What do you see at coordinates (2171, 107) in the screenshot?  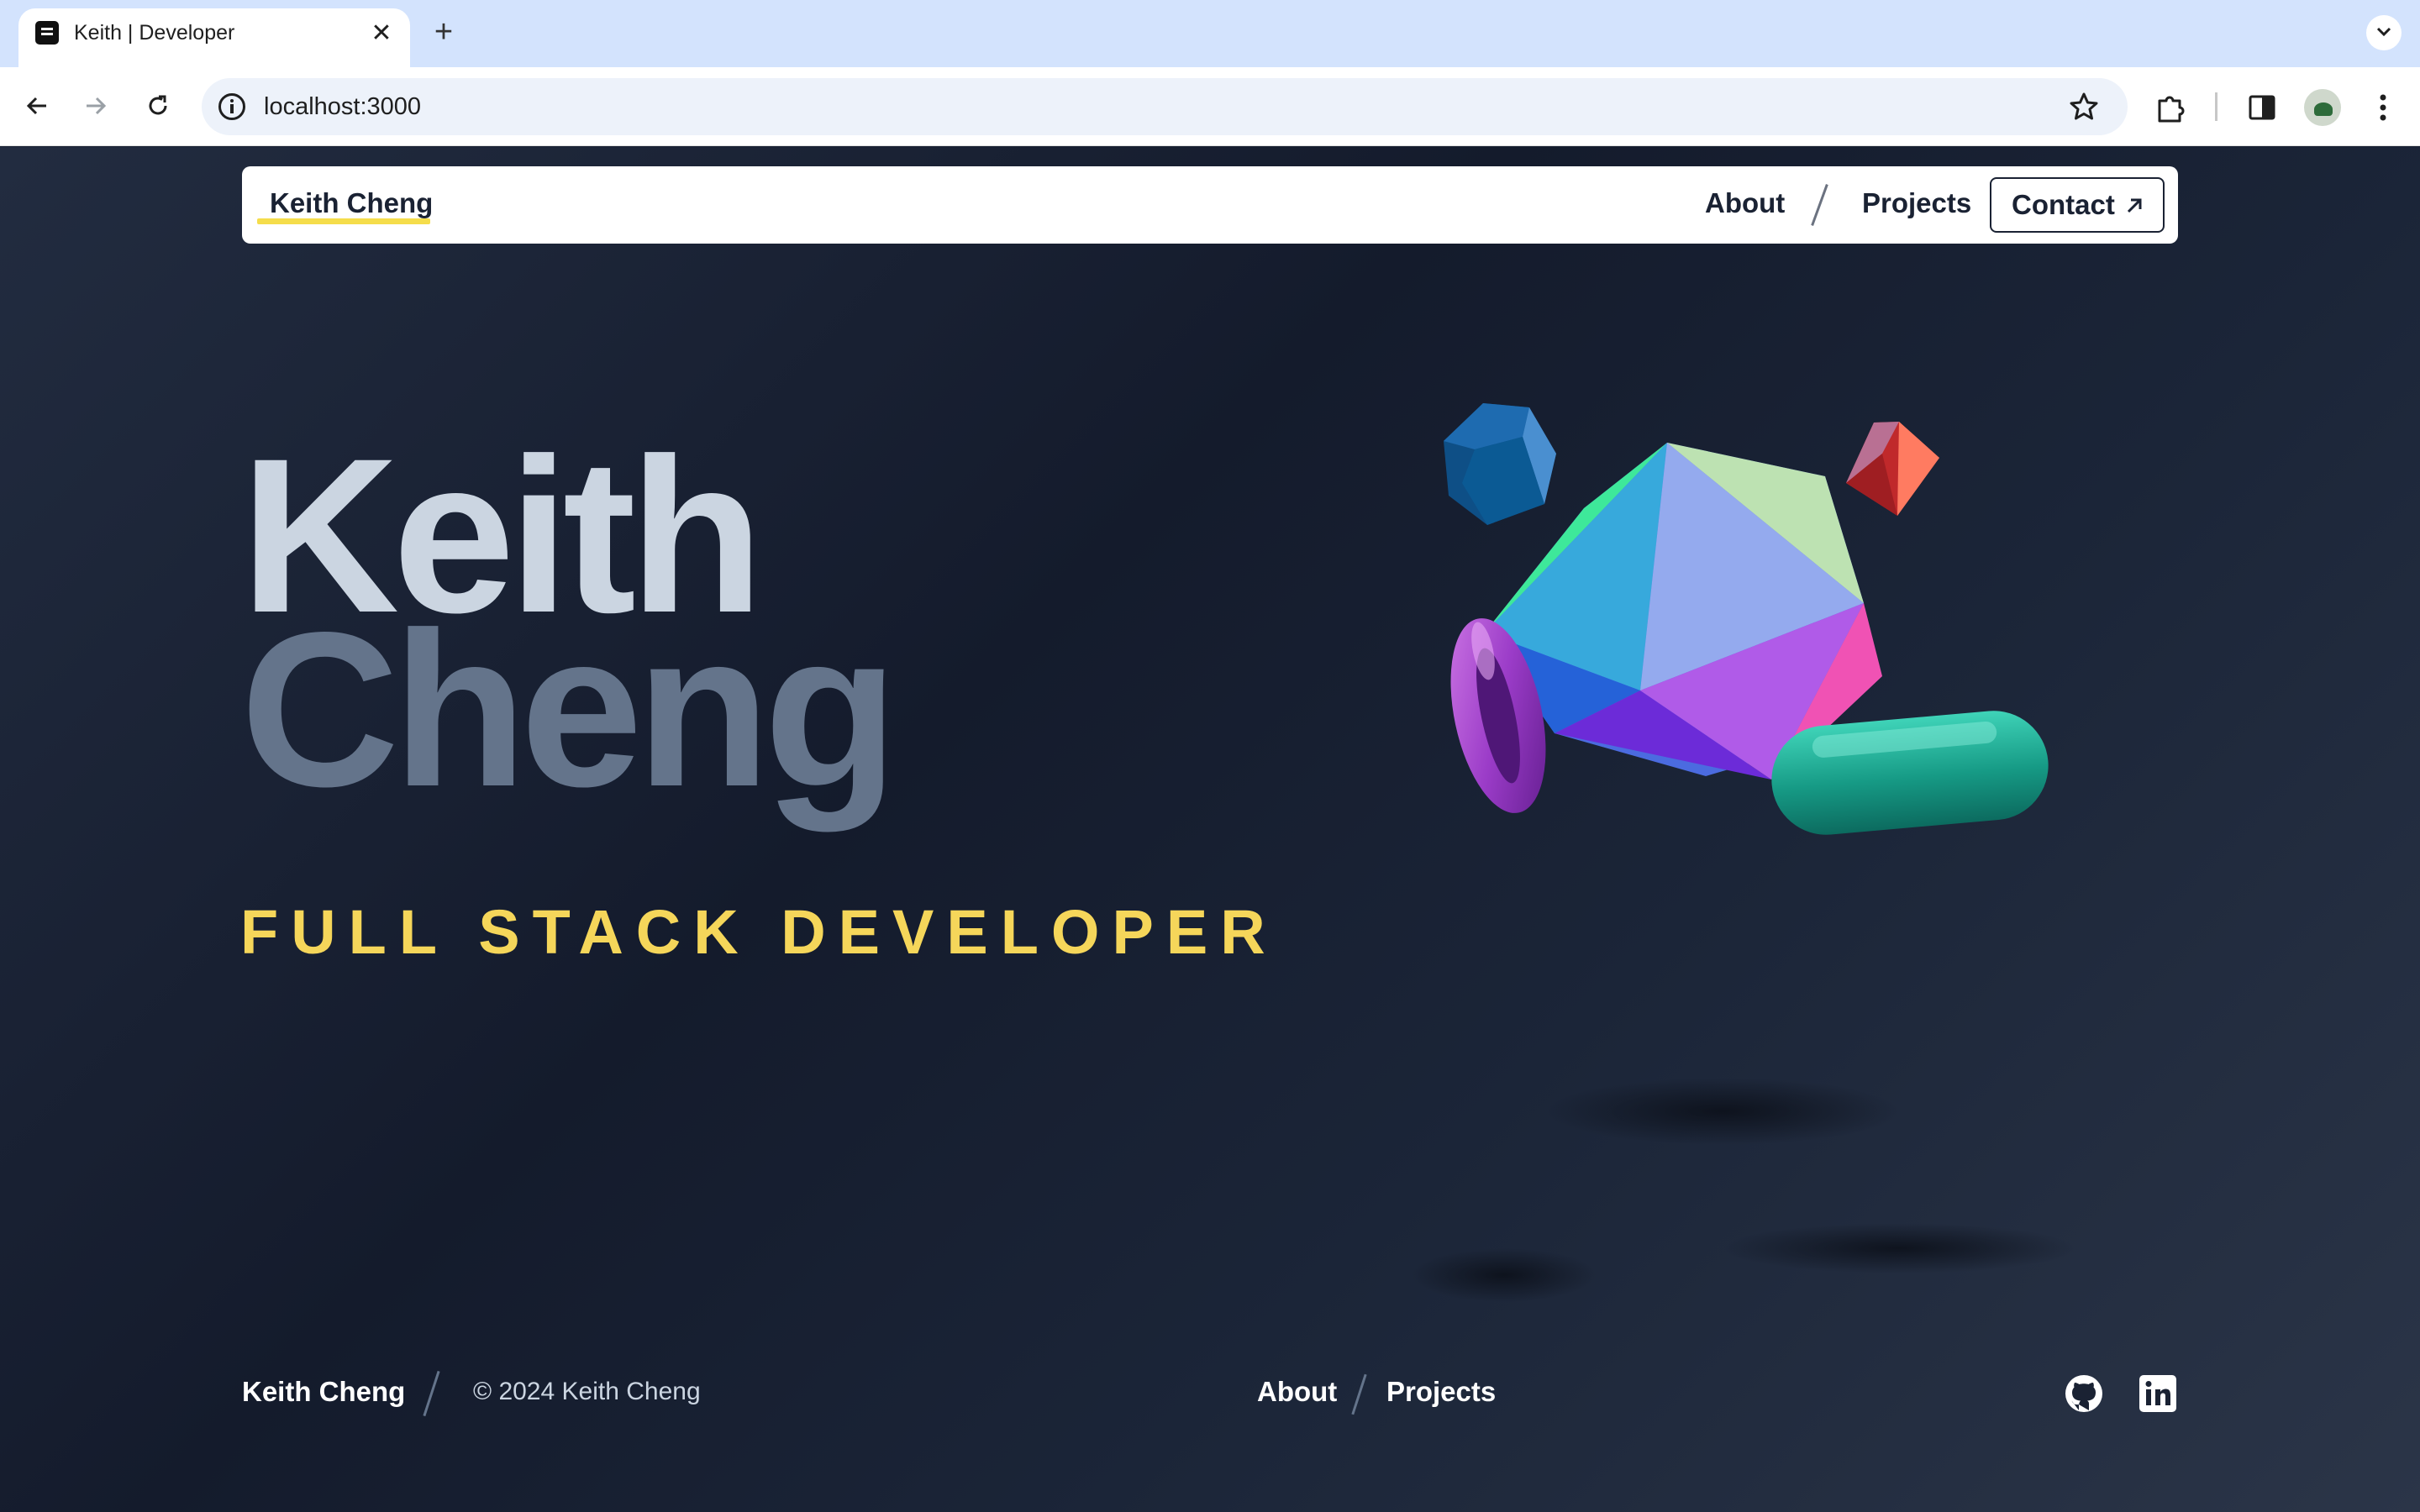 I see `extensions-icon` at bounding box center [2171, 107].